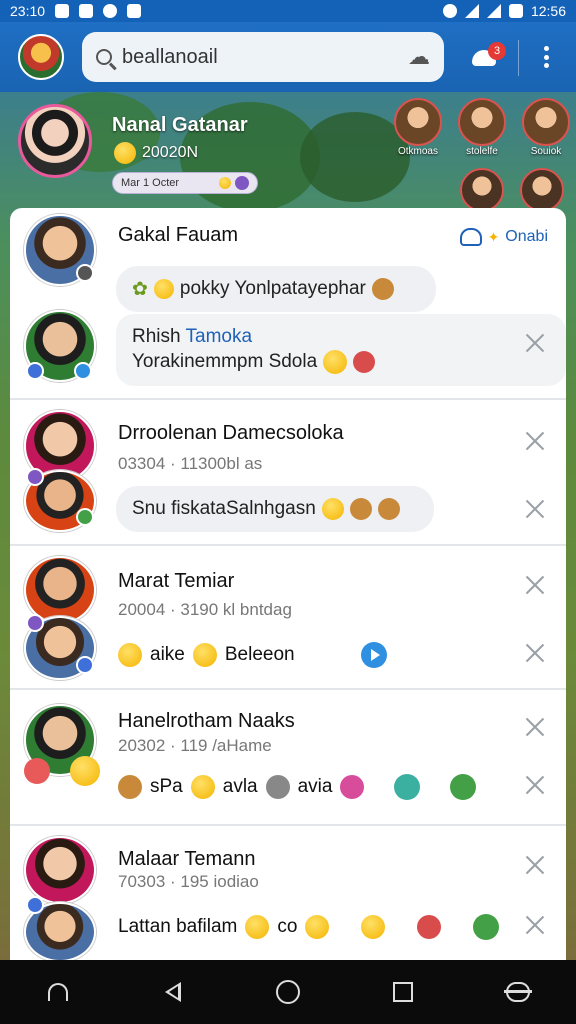 This screenshot has width=576, height=1024. What do you see at coordinates (486, 927) in the screenshot?
I see `share-icon` at bounding box center [486, 927].